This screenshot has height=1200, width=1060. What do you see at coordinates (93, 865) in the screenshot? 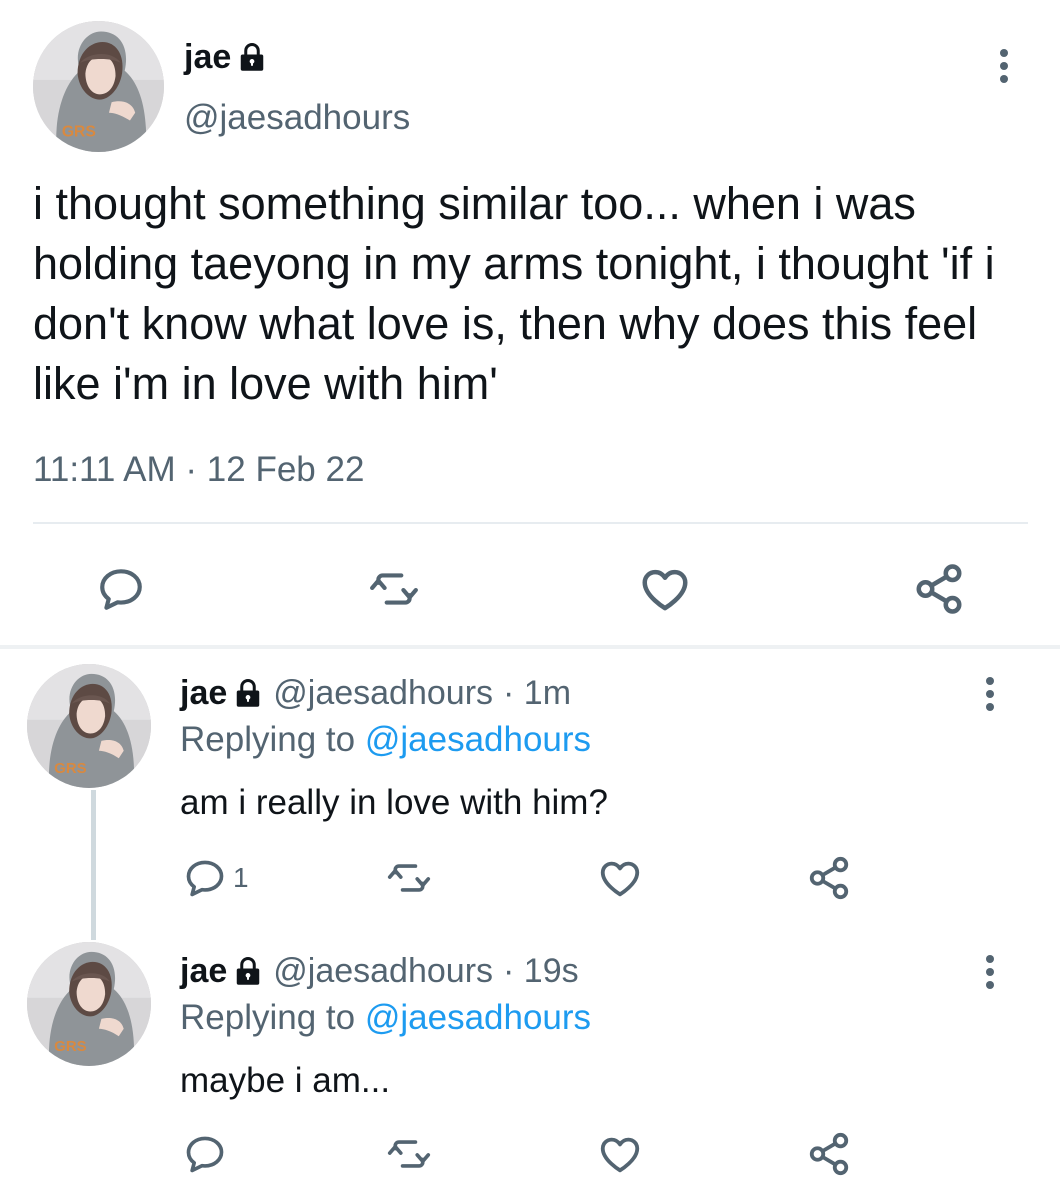
I see `thread-connector-line` at bounding box center [93, 865].